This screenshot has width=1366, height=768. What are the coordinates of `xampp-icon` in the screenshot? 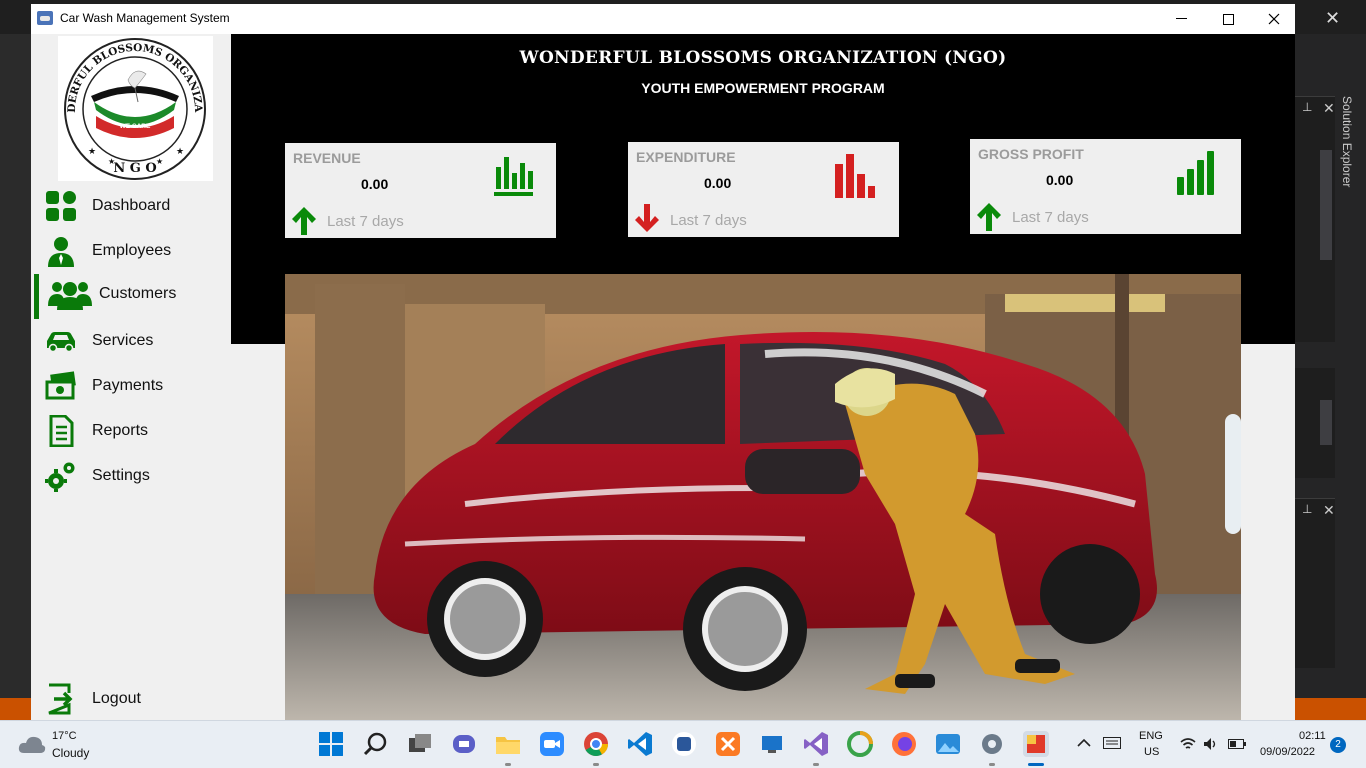 It's located at (728, 744).